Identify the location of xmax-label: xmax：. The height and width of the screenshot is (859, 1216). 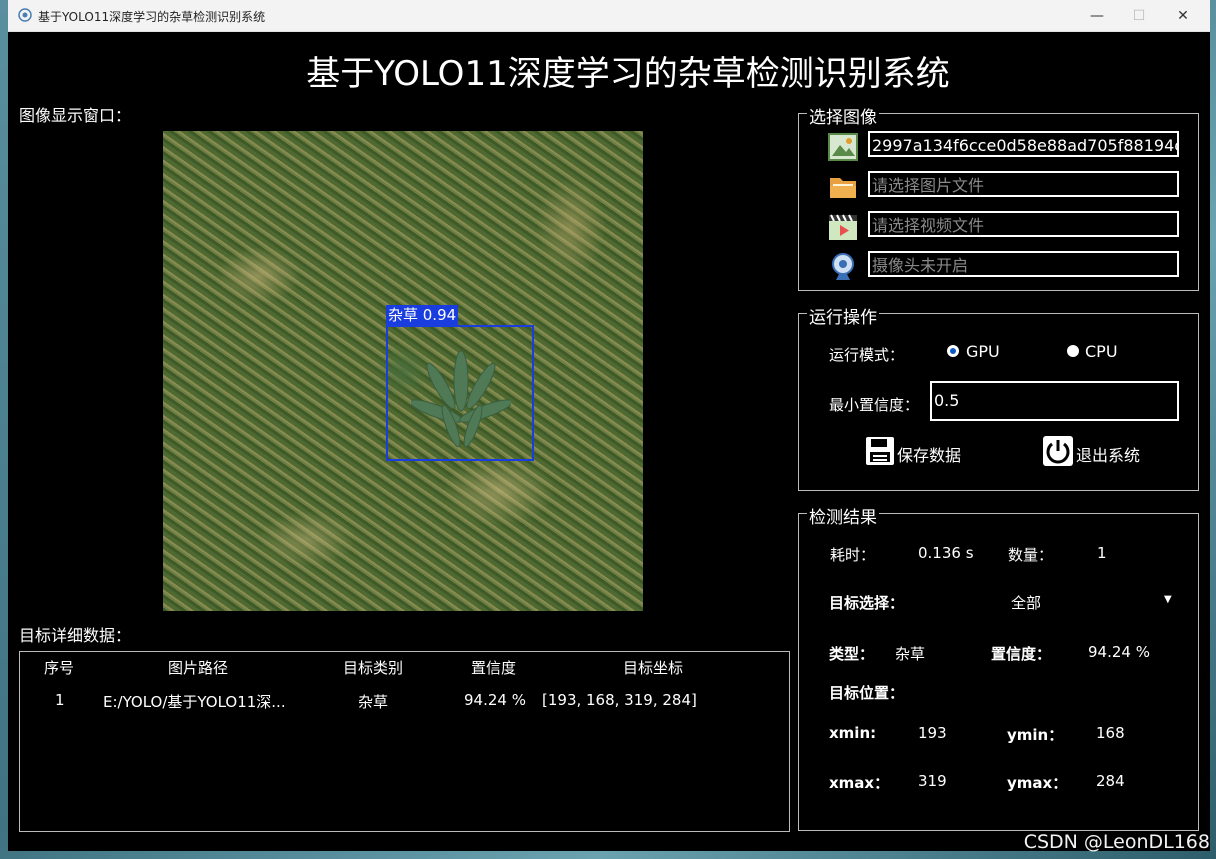
(859, 783).